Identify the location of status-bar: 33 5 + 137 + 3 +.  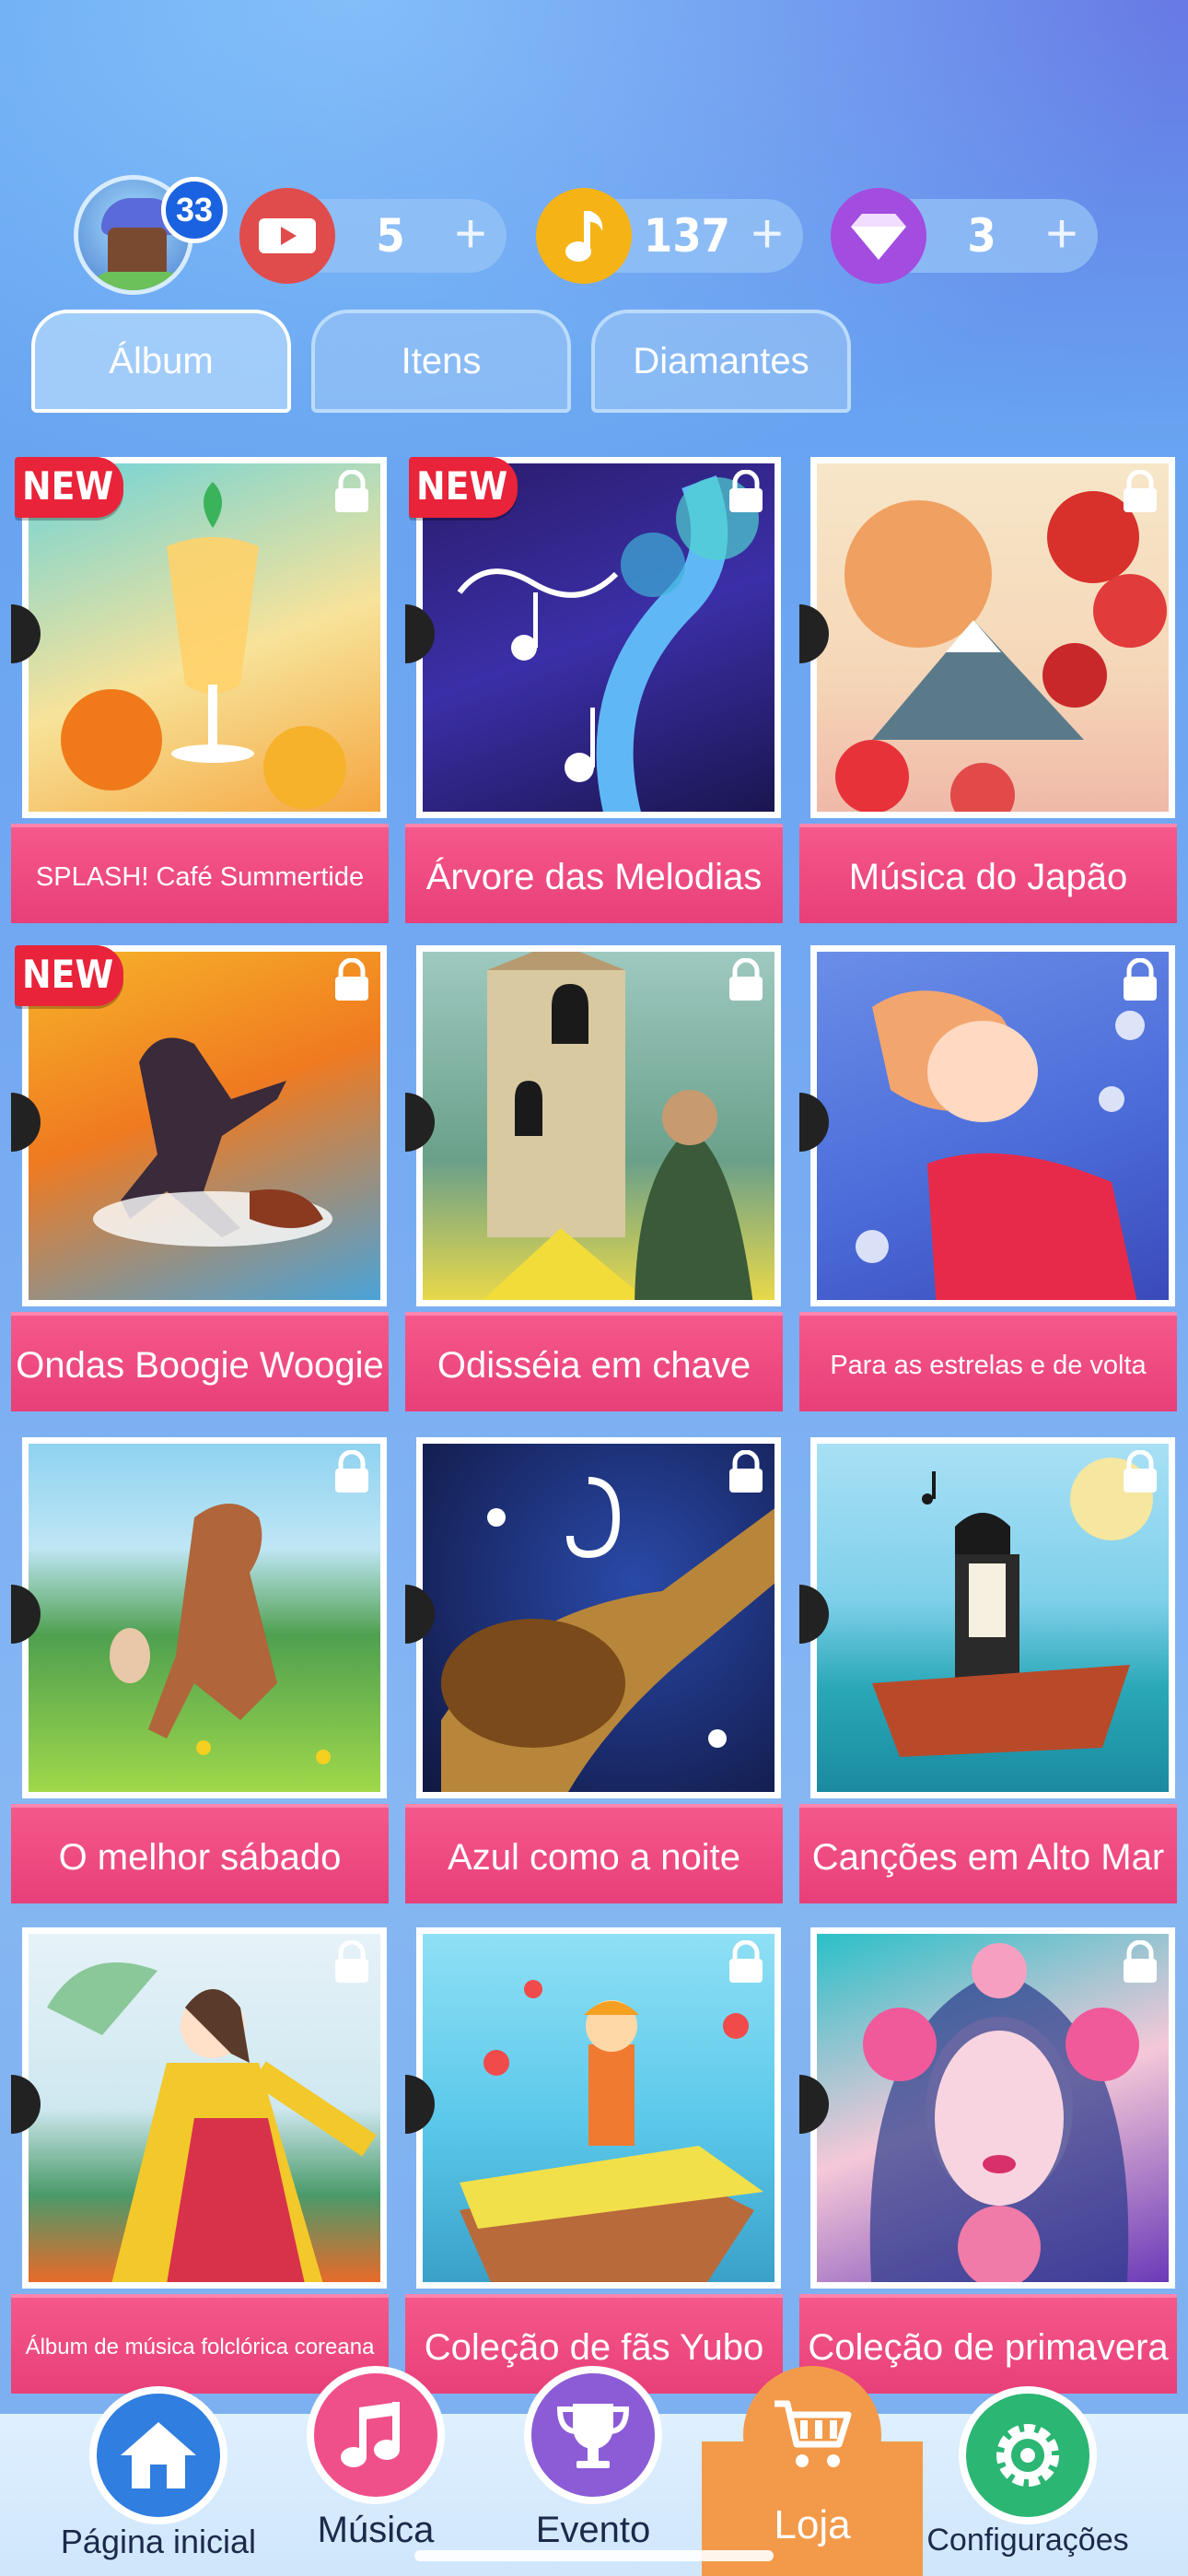
(594, 239).